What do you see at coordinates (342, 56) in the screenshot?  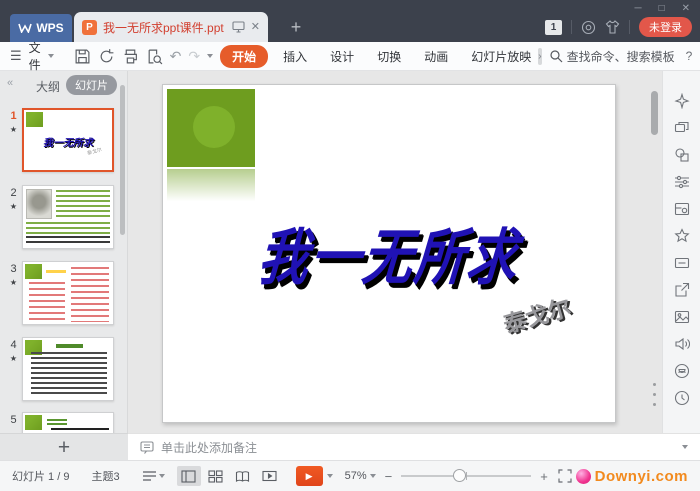 I see `tab-design: 设计` at bounding box center [342, 56].